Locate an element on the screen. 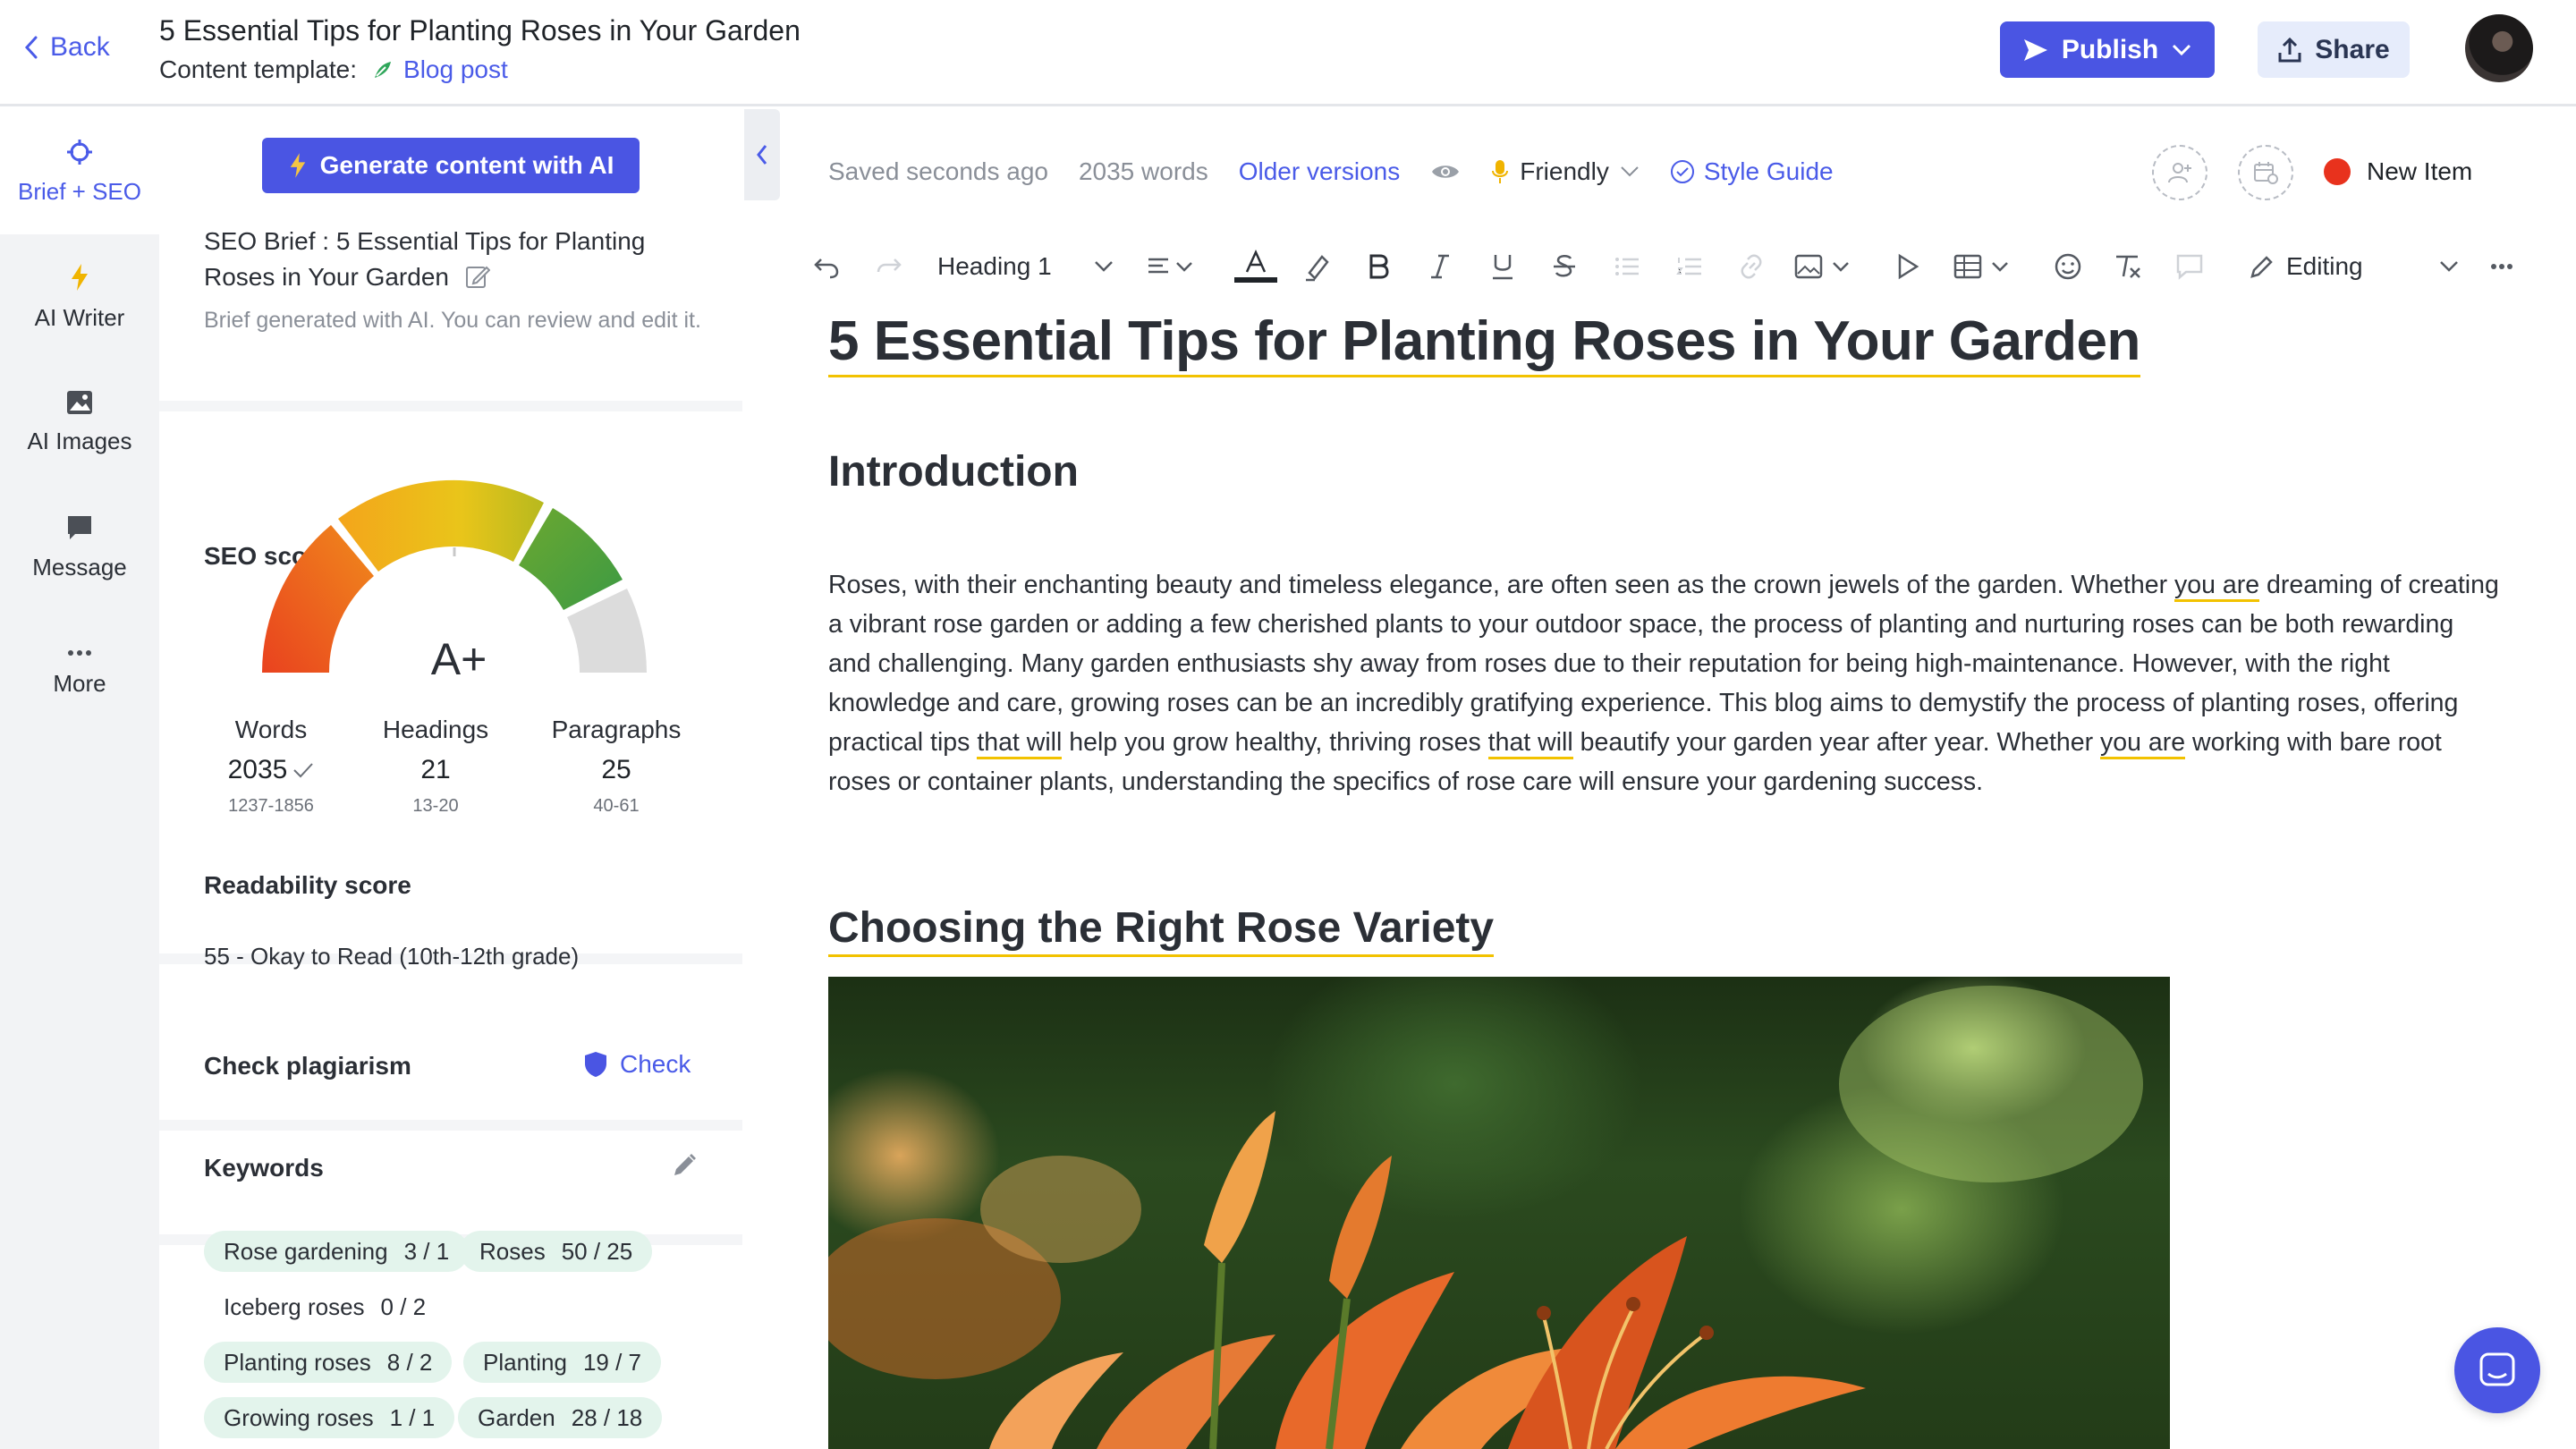 This screenshot has width=2576, height=1449. blog-post-icon is located at coordinates (382, 69).